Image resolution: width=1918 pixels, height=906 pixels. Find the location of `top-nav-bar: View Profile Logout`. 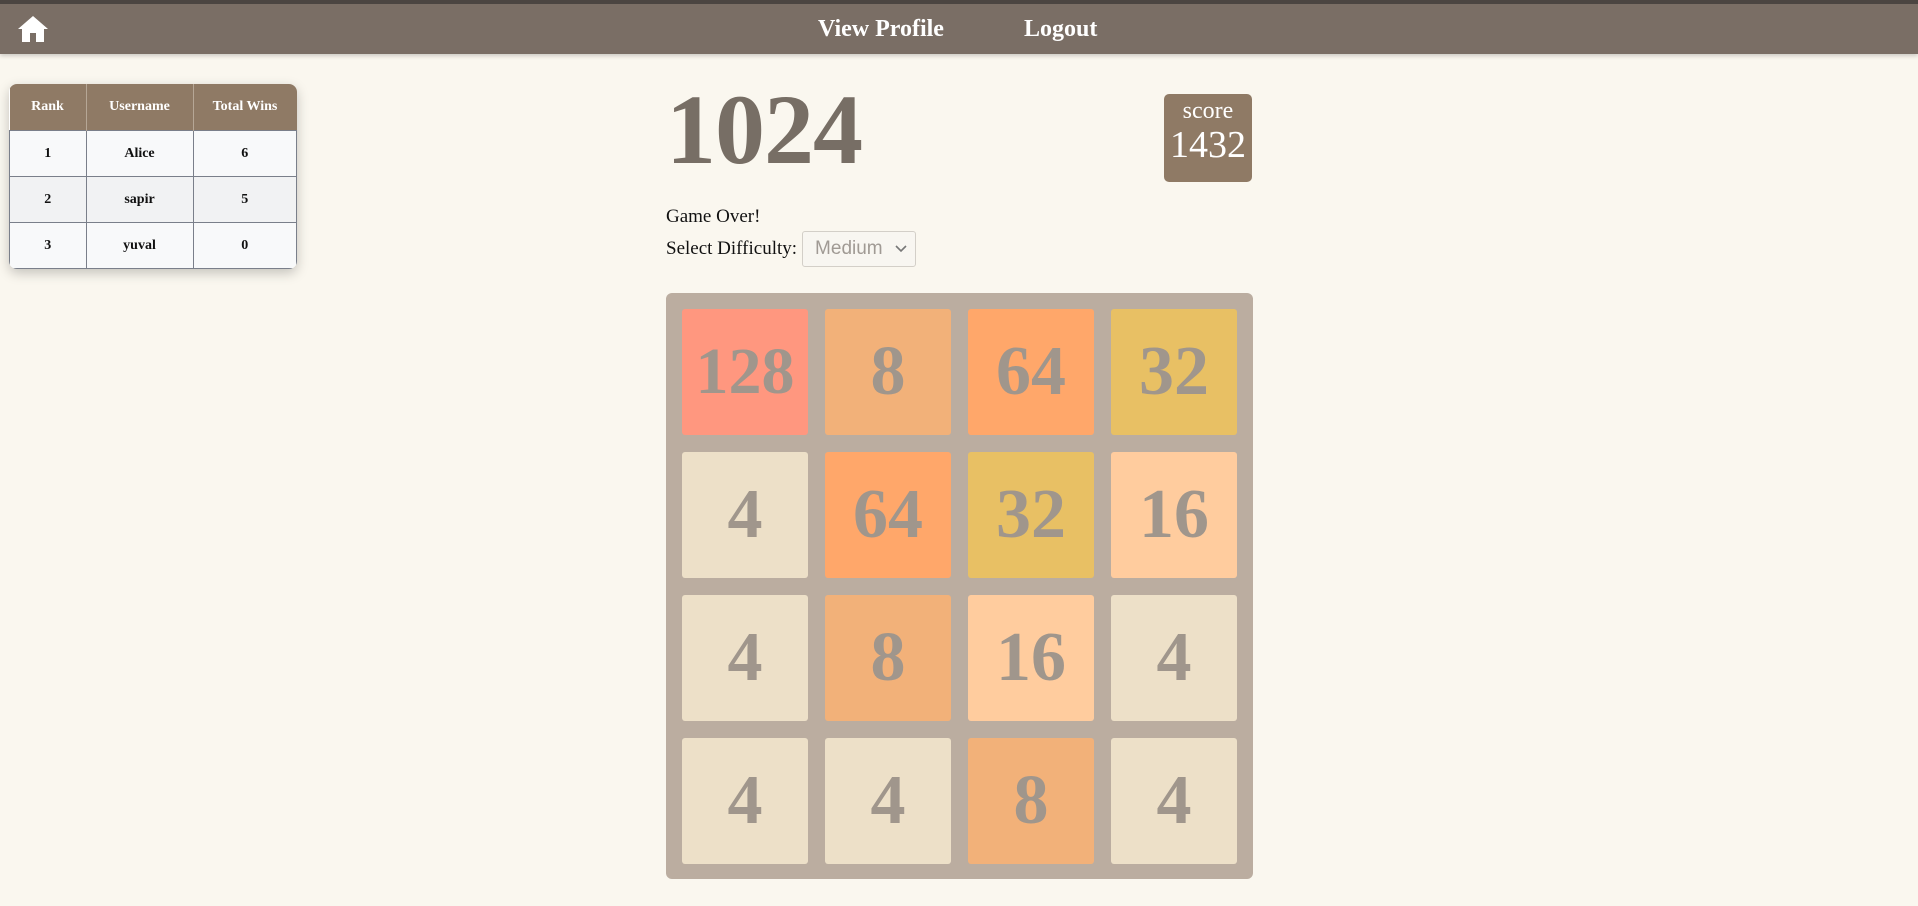

top-nav-bar: View Profile Logout is located at coordinates (959, 27).